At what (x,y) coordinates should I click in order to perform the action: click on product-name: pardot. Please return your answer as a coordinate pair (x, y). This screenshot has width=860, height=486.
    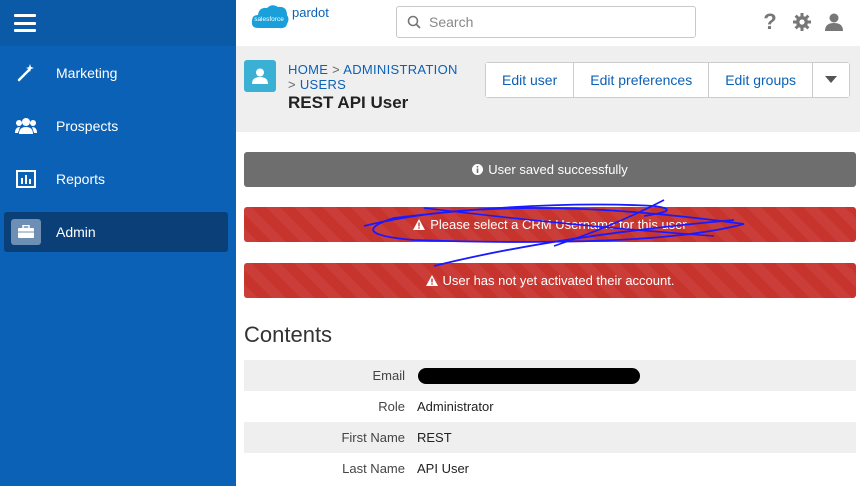
    Looking at the image, I should click on (310, 12).